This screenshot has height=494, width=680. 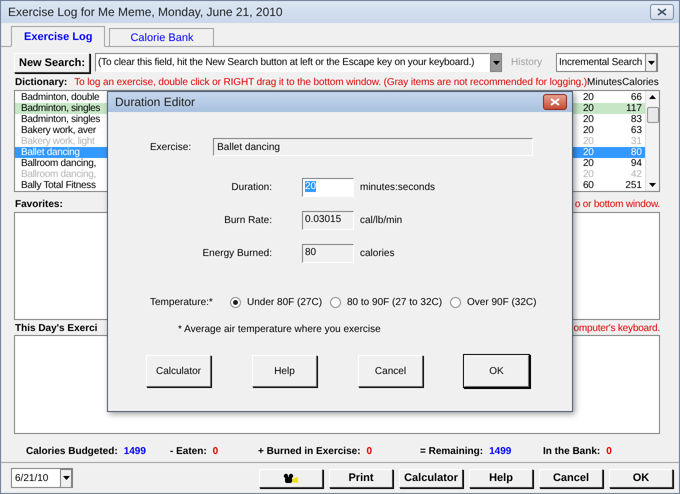 I want to click on calories-cell-text: 63, so click(x=636, y=130).